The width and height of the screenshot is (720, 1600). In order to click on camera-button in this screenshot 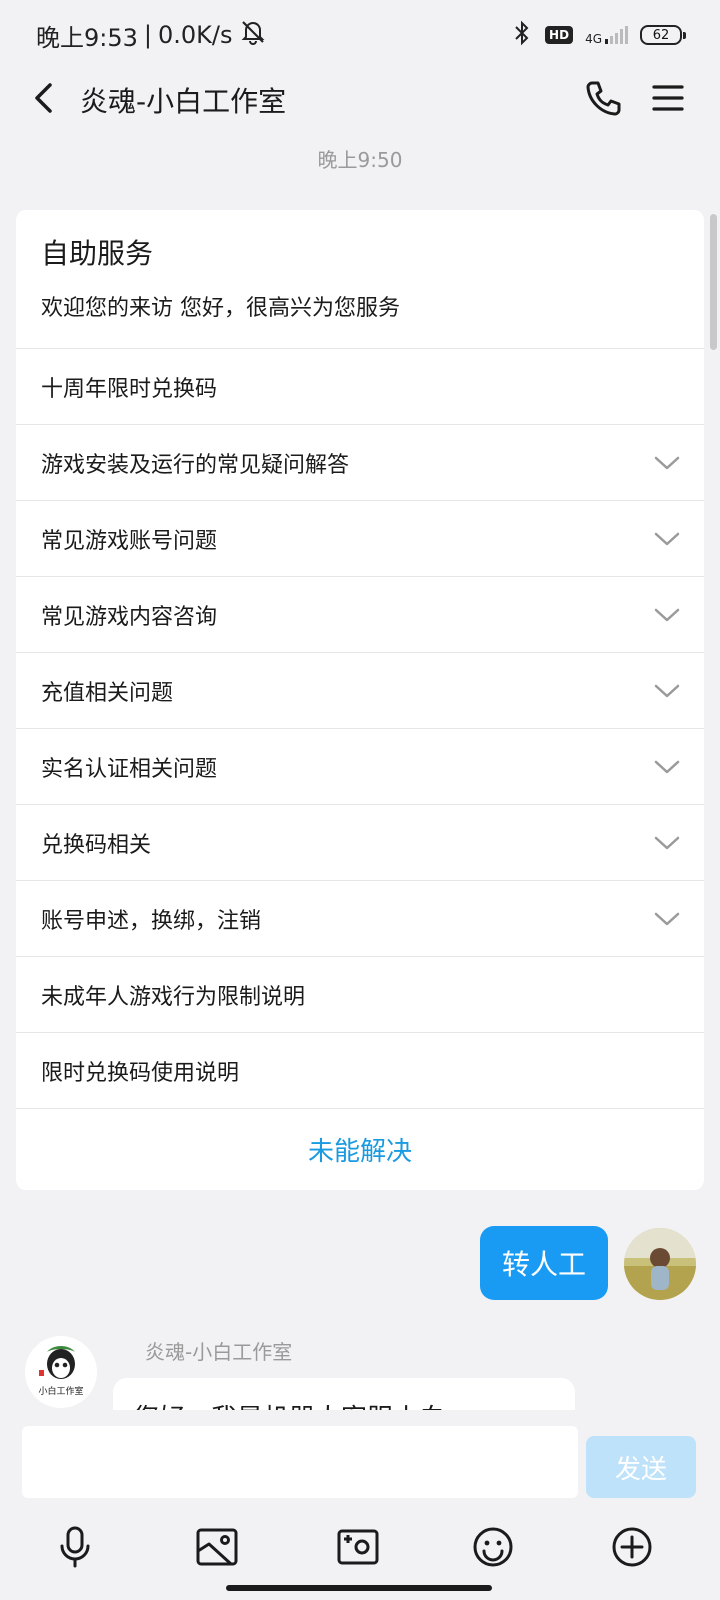, I will do `click(358, 1547)`.